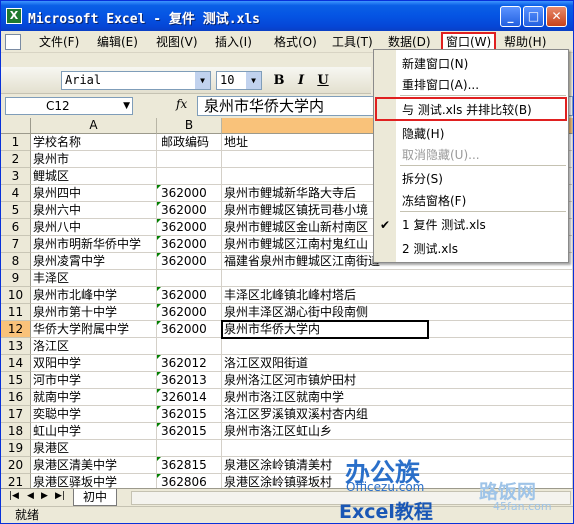 The image size is (574, 524). What do you see at coordinates (189, 126) in the screenshot?
I see `column-header-b: B` at bounding box center [189, 126].